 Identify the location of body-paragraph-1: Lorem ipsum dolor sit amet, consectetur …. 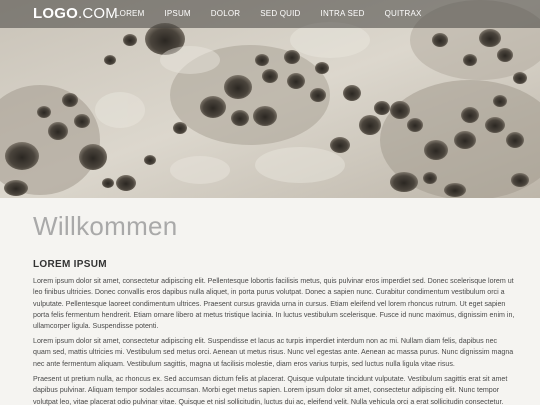
(274, 304).